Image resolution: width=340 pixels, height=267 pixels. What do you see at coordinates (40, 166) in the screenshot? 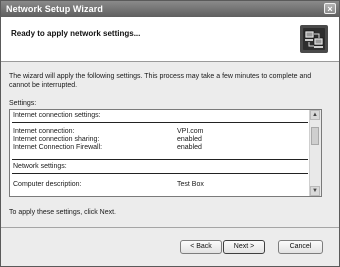
I see `network-settings-title: Network settings:` at bounding box center [40, 166].